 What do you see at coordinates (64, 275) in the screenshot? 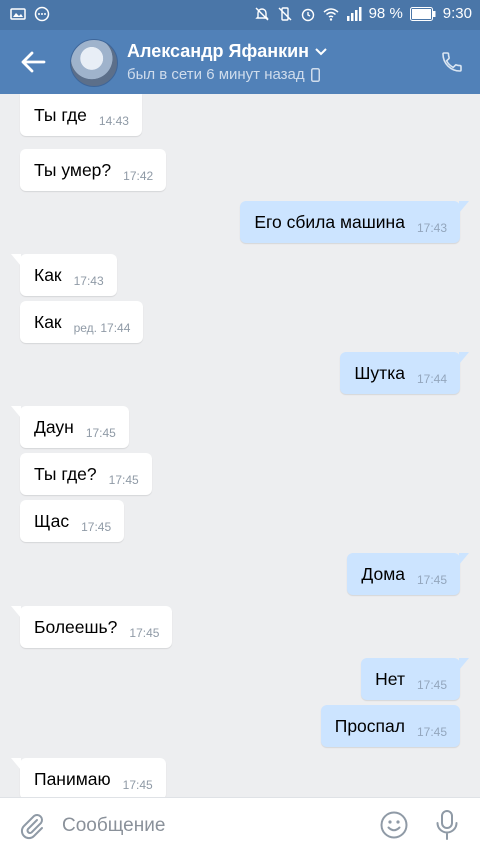
I see `incoming-message: Как 17:43` at bounding box center [64, 275].